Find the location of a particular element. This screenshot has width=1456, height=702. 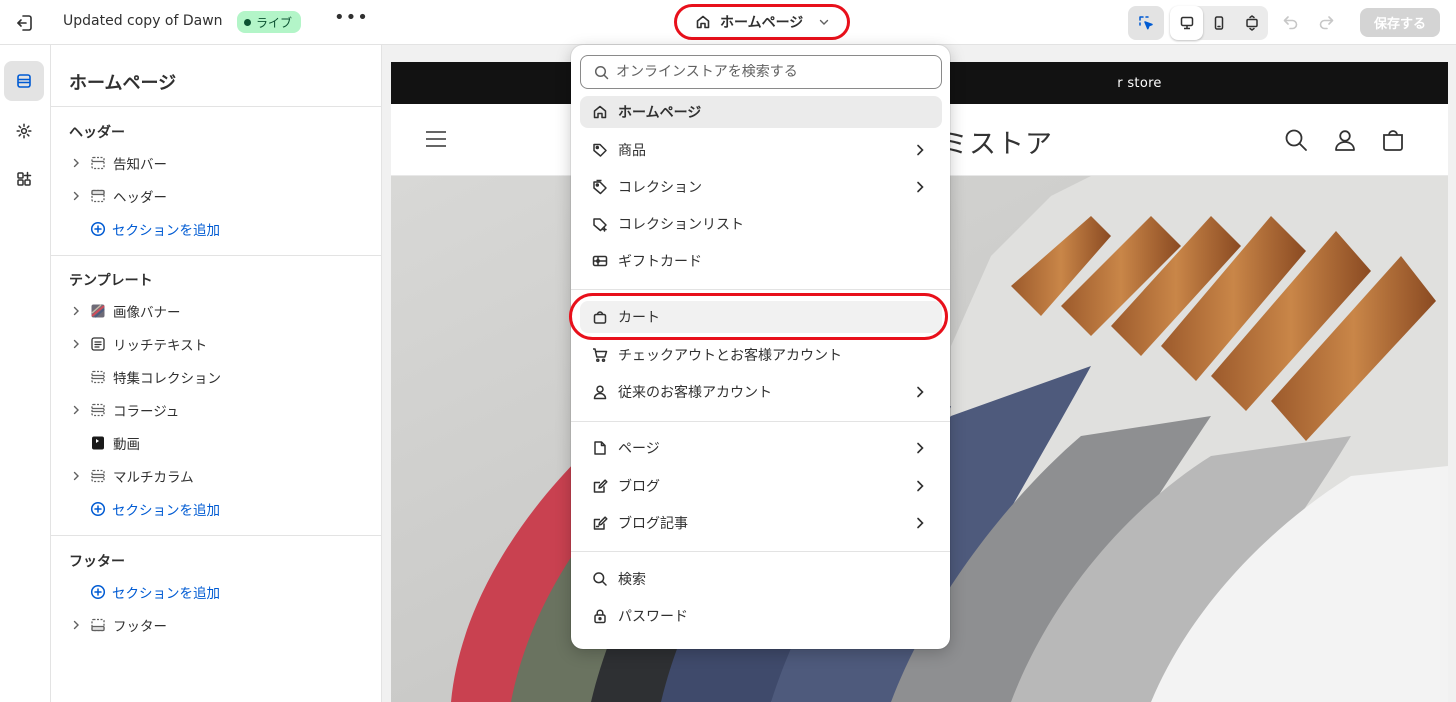

section-item-video: 動画 is located at coordinates (219, 443).